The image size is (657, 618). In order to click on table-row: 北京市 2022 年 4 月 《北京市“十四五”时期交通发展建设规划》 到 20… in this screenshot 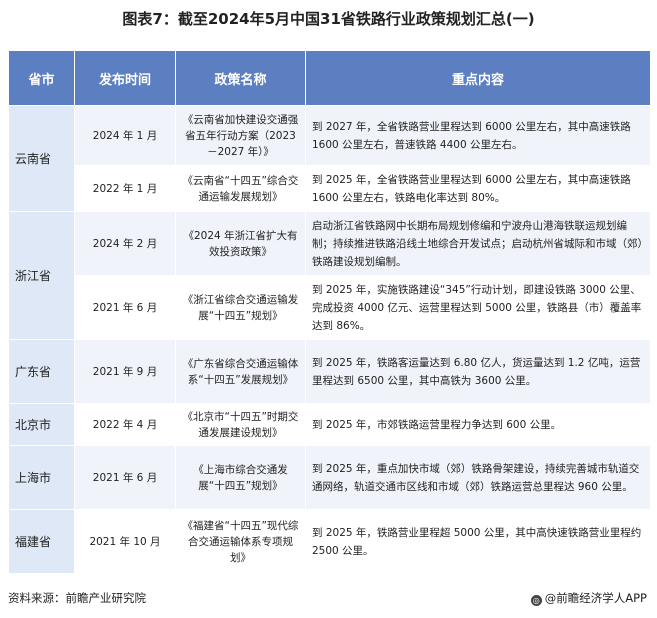, I will do `click(329, 424)`.